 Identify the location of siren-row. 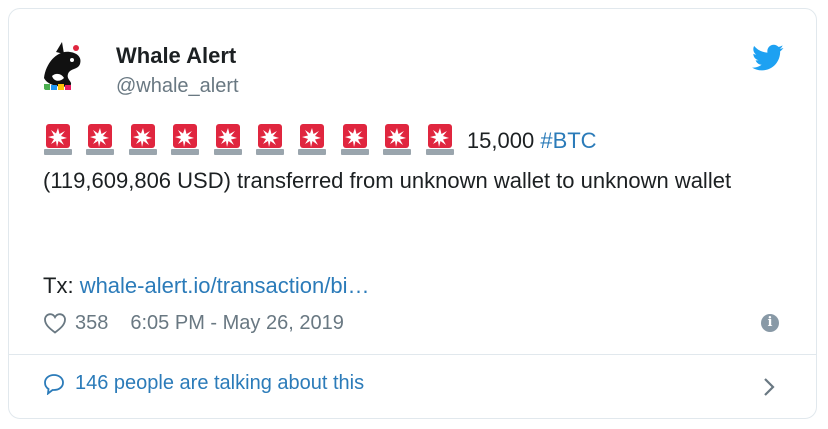
(255, 139).